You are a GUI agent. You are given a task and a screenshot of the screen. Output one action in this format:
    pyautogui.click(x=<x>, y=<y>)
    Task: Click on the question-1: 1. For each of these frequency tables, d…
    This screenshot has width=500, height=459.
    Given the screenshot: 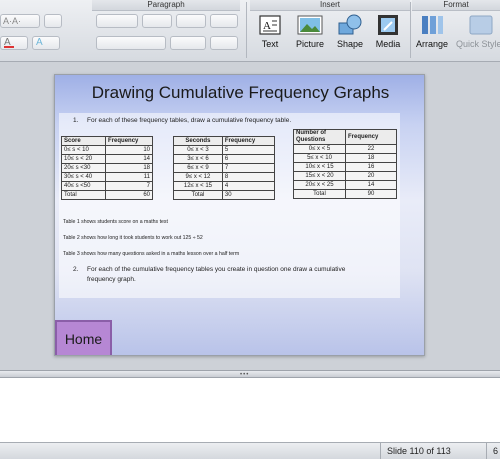 What is the action you would take?
    pyautogui.click(x=233, y=122)
    